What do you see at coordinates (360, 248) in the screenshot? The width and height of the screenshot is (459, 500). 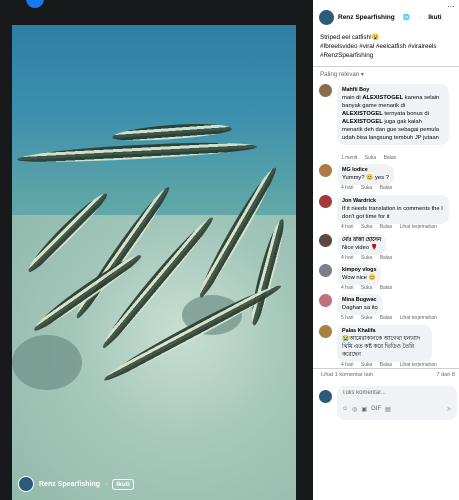 I see `comment-text: Nice video 🌹` at bounding box center [360, 248].